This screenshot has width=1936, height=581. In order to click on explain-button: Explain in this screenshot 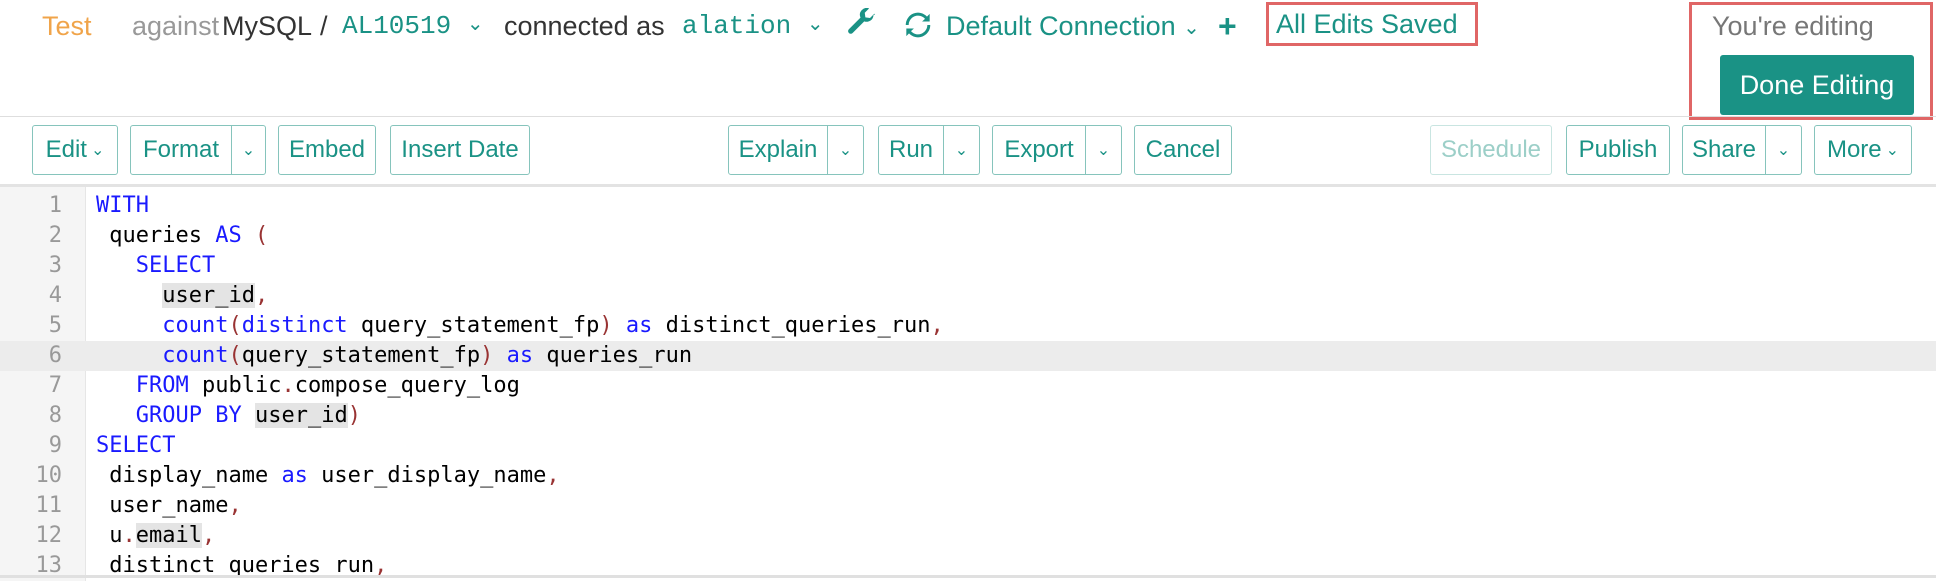, I will do `click(778, 150)`.